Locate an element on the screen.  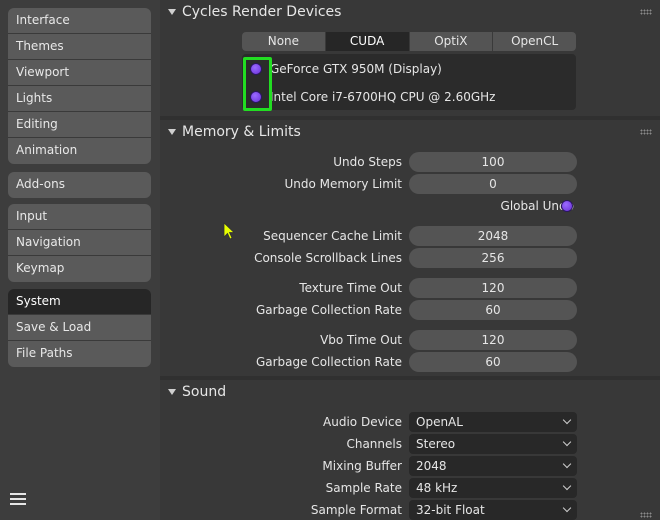
undo-memory-row: Undo Memory Limit 0 is located at coordinates (410, 184).